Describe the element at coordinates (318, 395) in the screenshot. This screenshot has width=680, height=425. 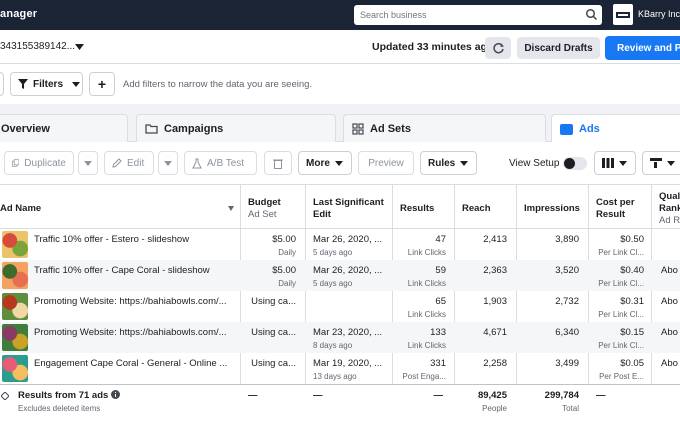
I see `footer-last-edit: —` at that location.